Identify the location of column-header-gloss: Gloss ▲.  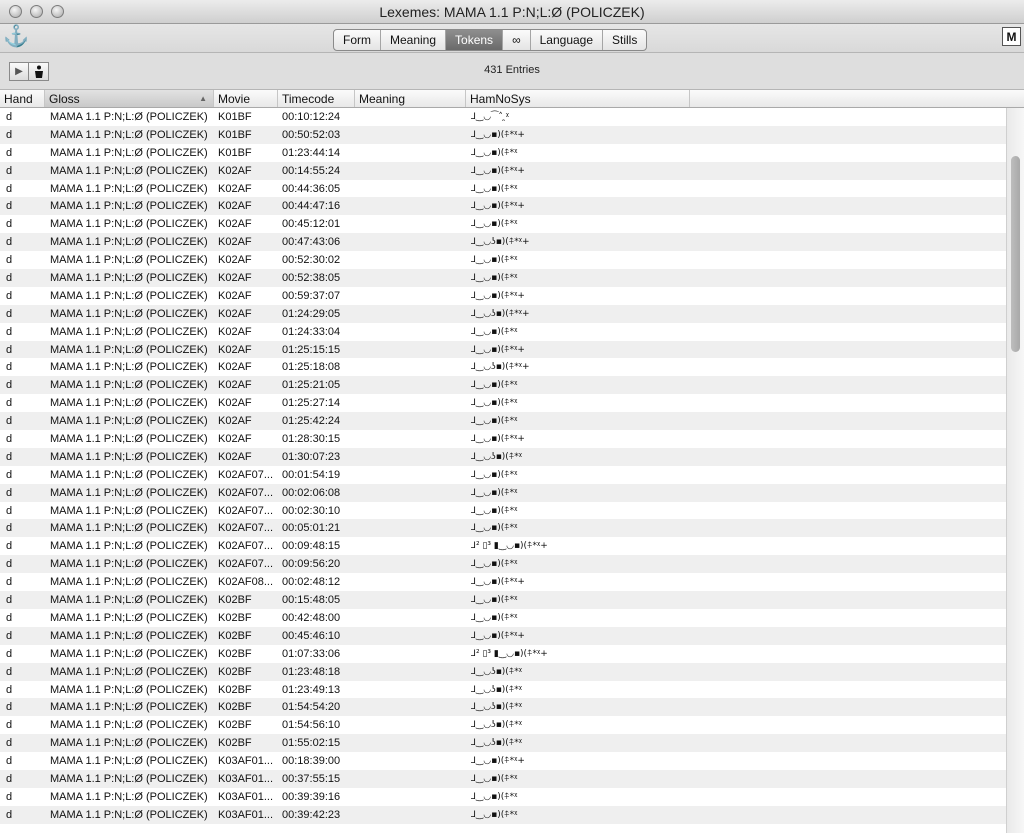
(129, 98).